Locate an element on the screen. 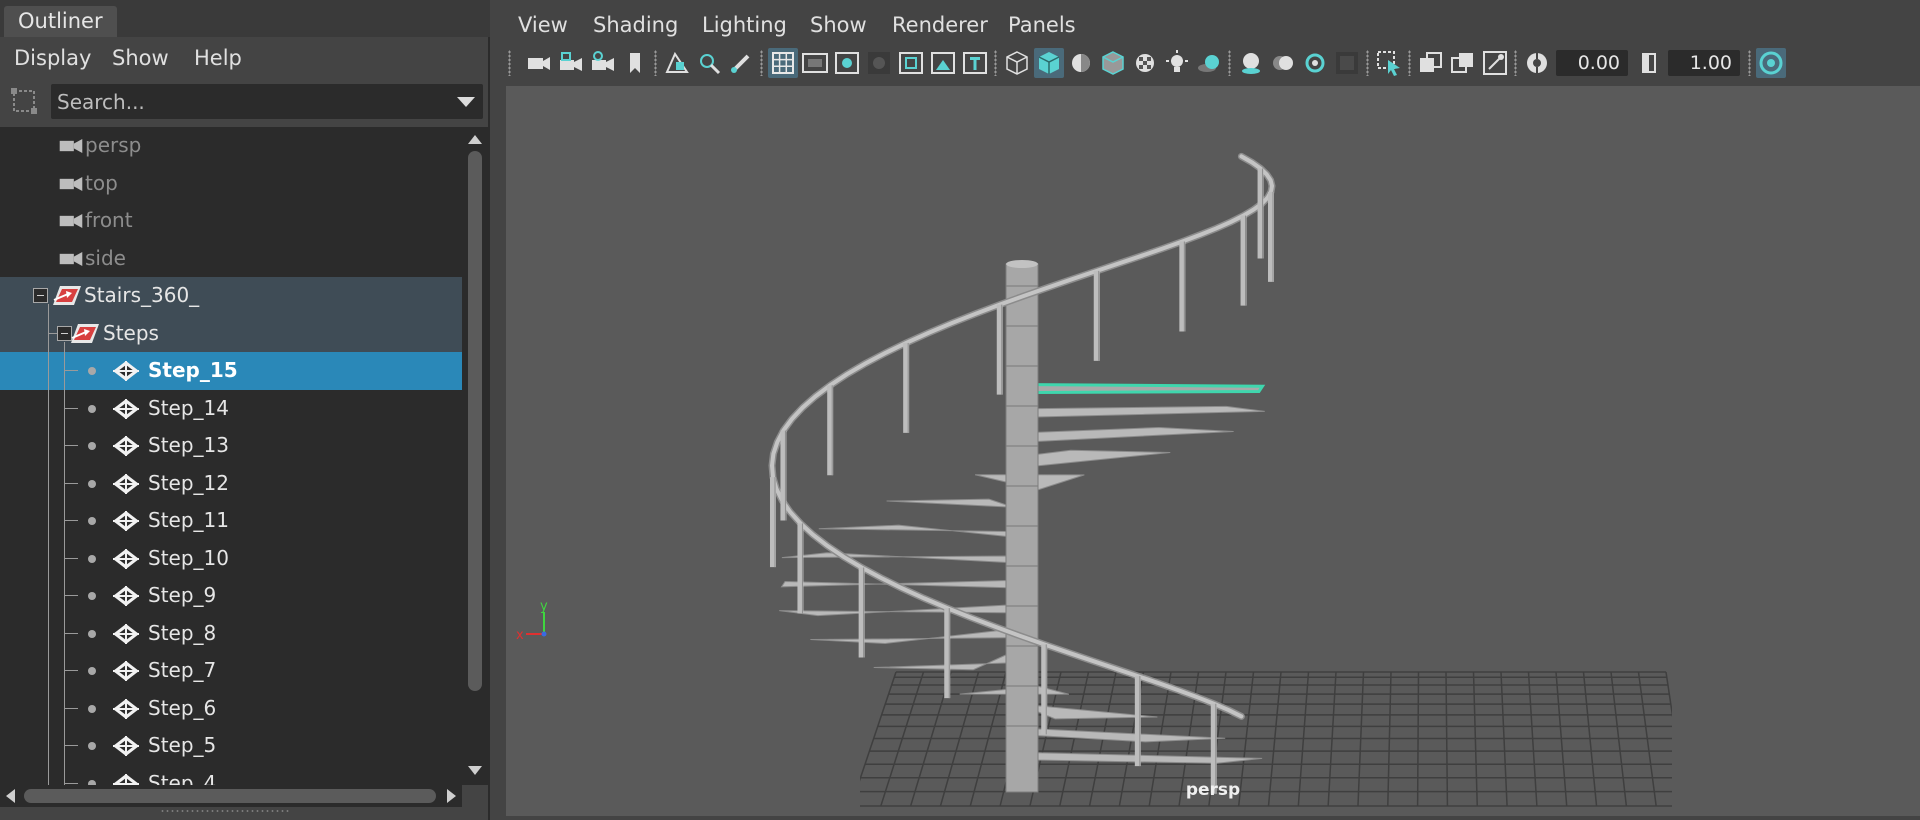  lock-camera-icon is located at coordinates (571, 63).